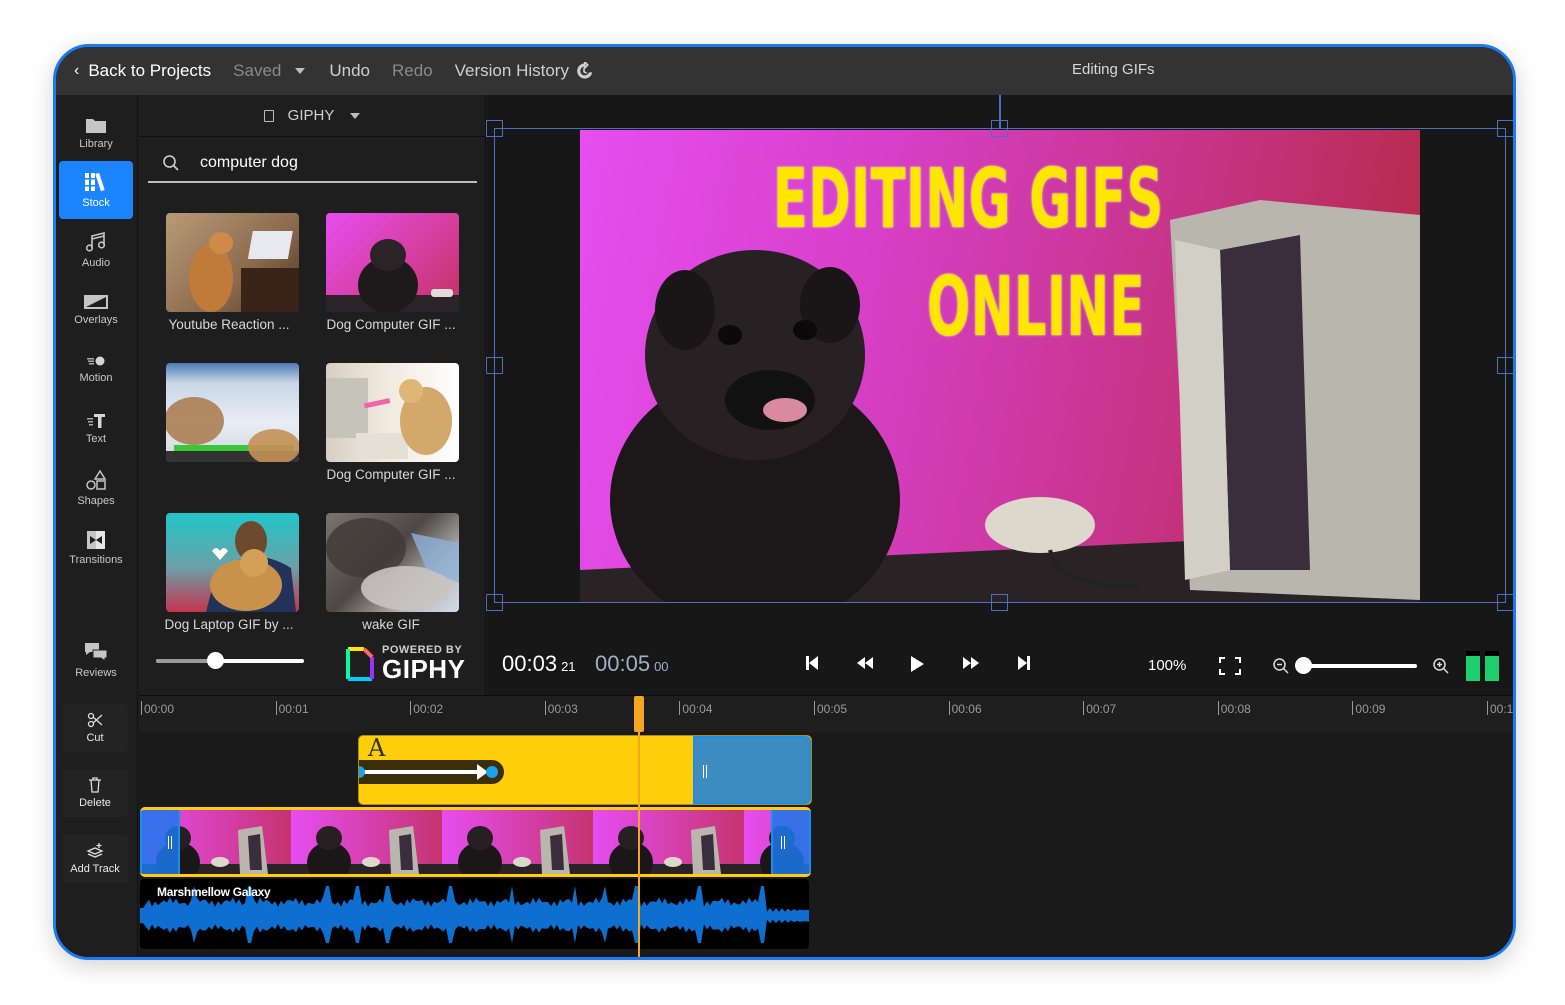 Image resolution: width=1565 pixels, height=1005 pixels. Describe the element at coordinates (95, 738) in the screenshot. I see `cut-label: Cut` at that location.